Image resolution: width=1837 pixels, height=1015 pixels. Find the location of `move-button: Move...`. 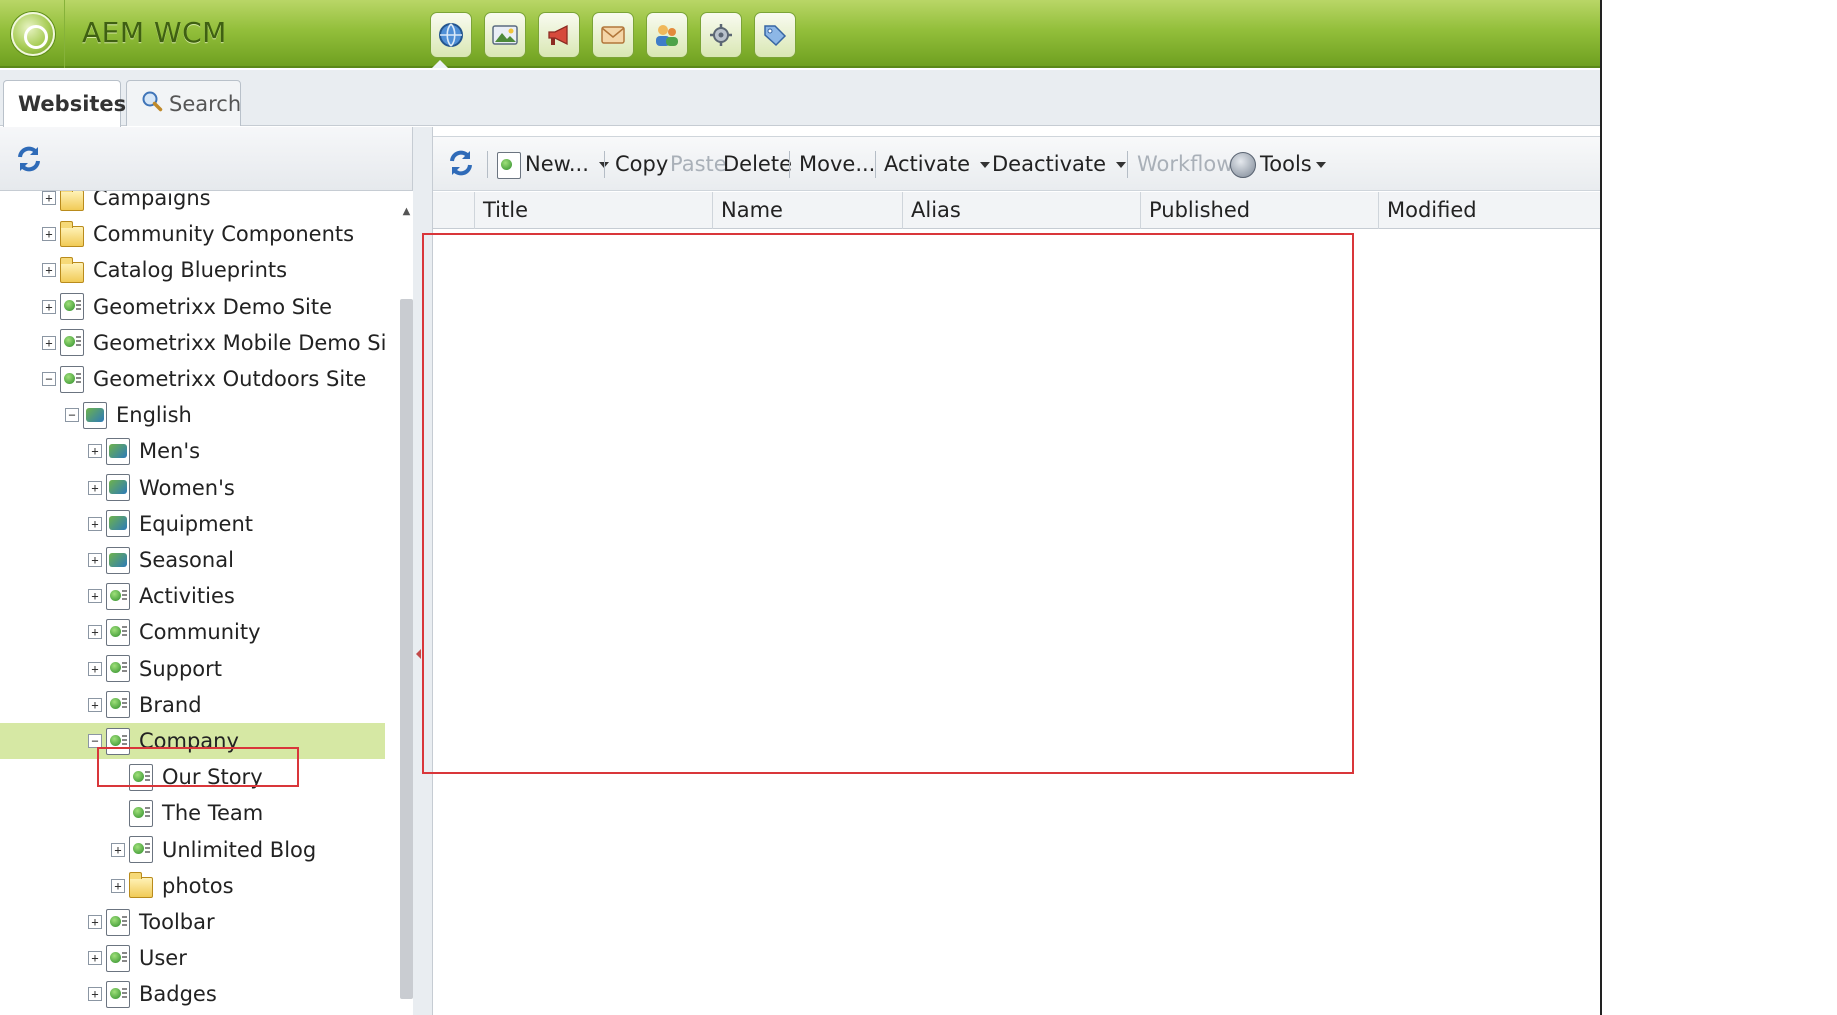

move-button: Move... is located at coordinates (837, 164).